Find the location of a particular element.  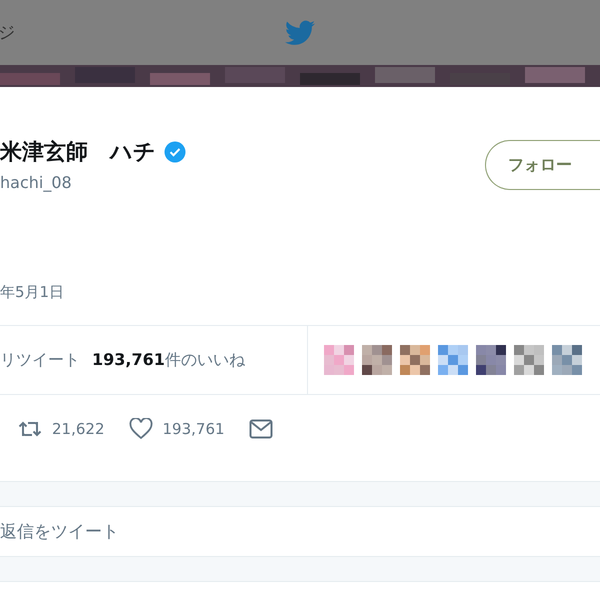

like-count: 193,761 is located at coordinates (193, 429).